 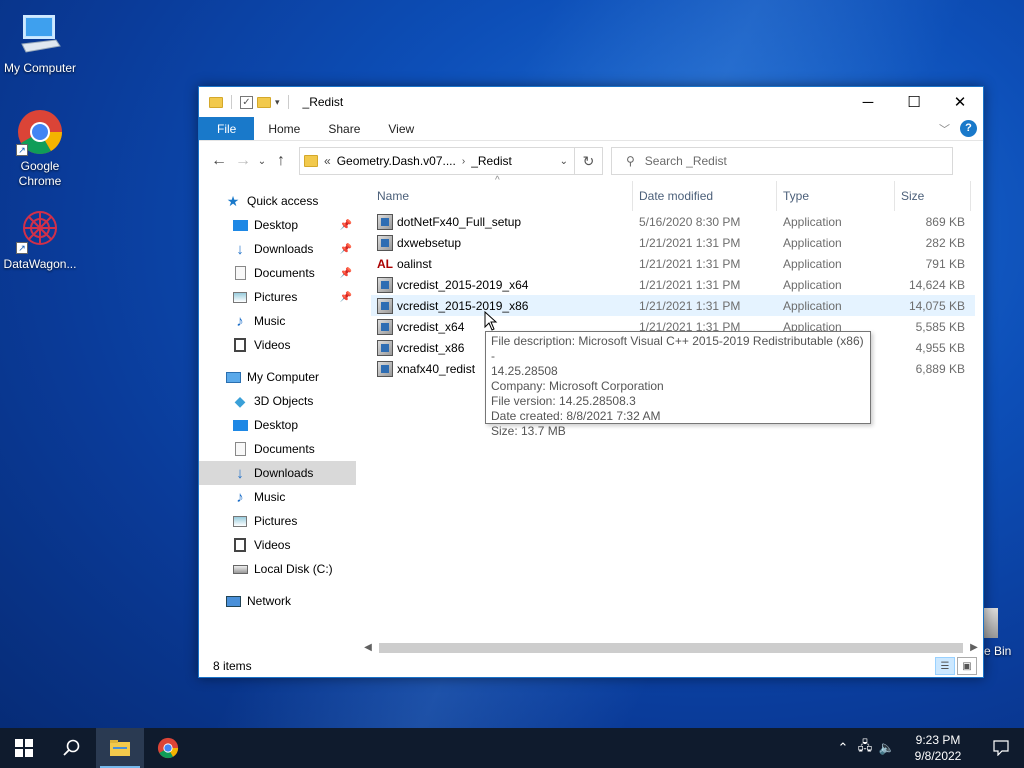 I want to click on column-header-date-modified: Date modified, so click(x=705, y=196).